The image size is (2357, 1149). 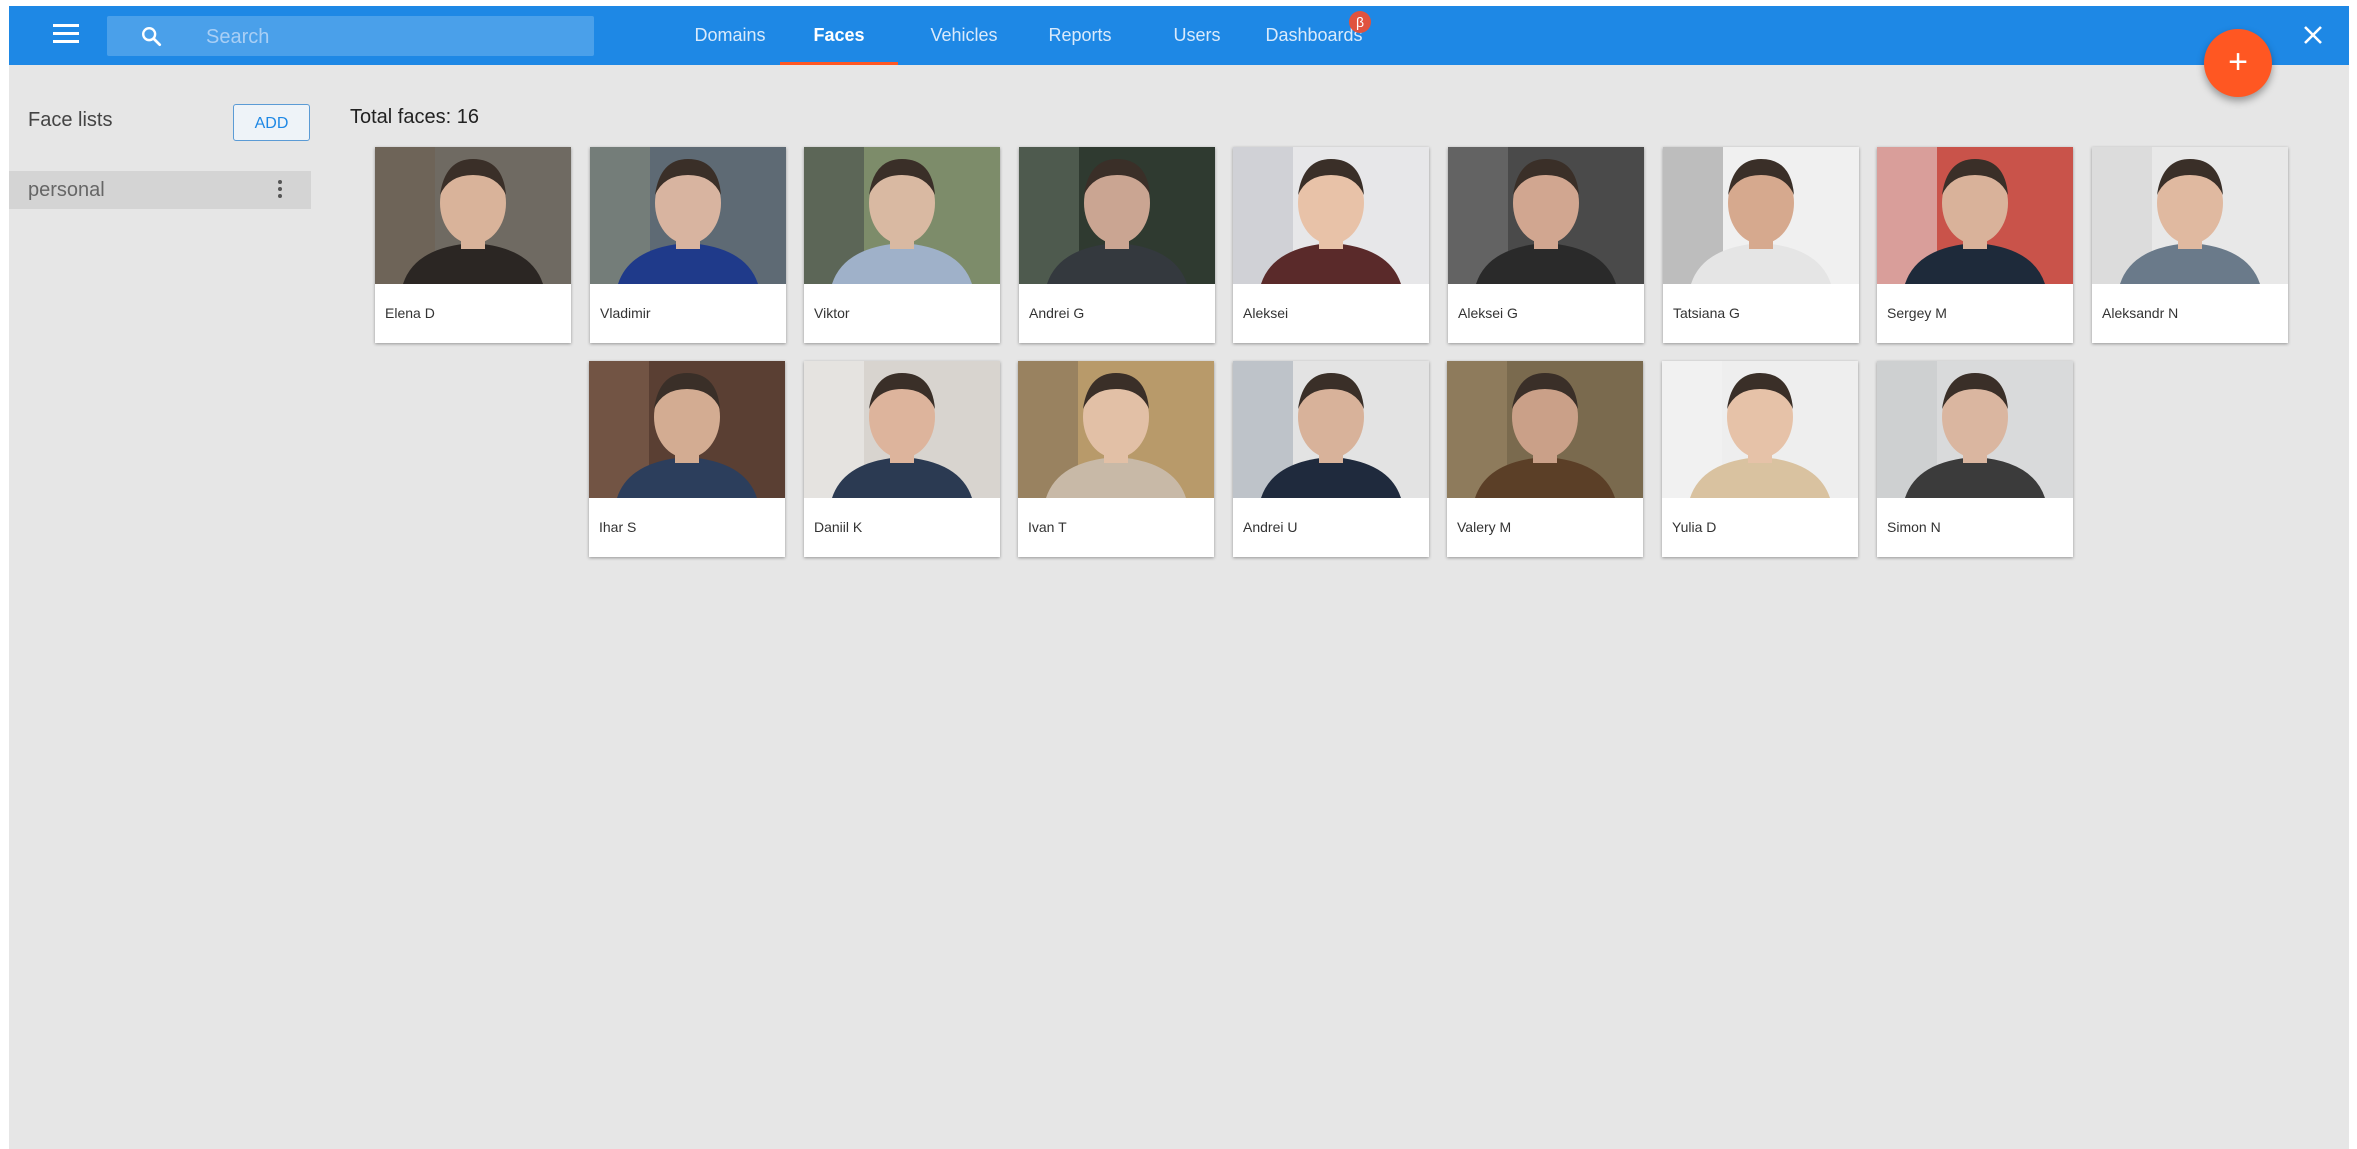 What do you see at coordinates (414, 117) in the screenshot?
I see `total-faces-label: Total faces: 16` at bounding box center [414, 117].